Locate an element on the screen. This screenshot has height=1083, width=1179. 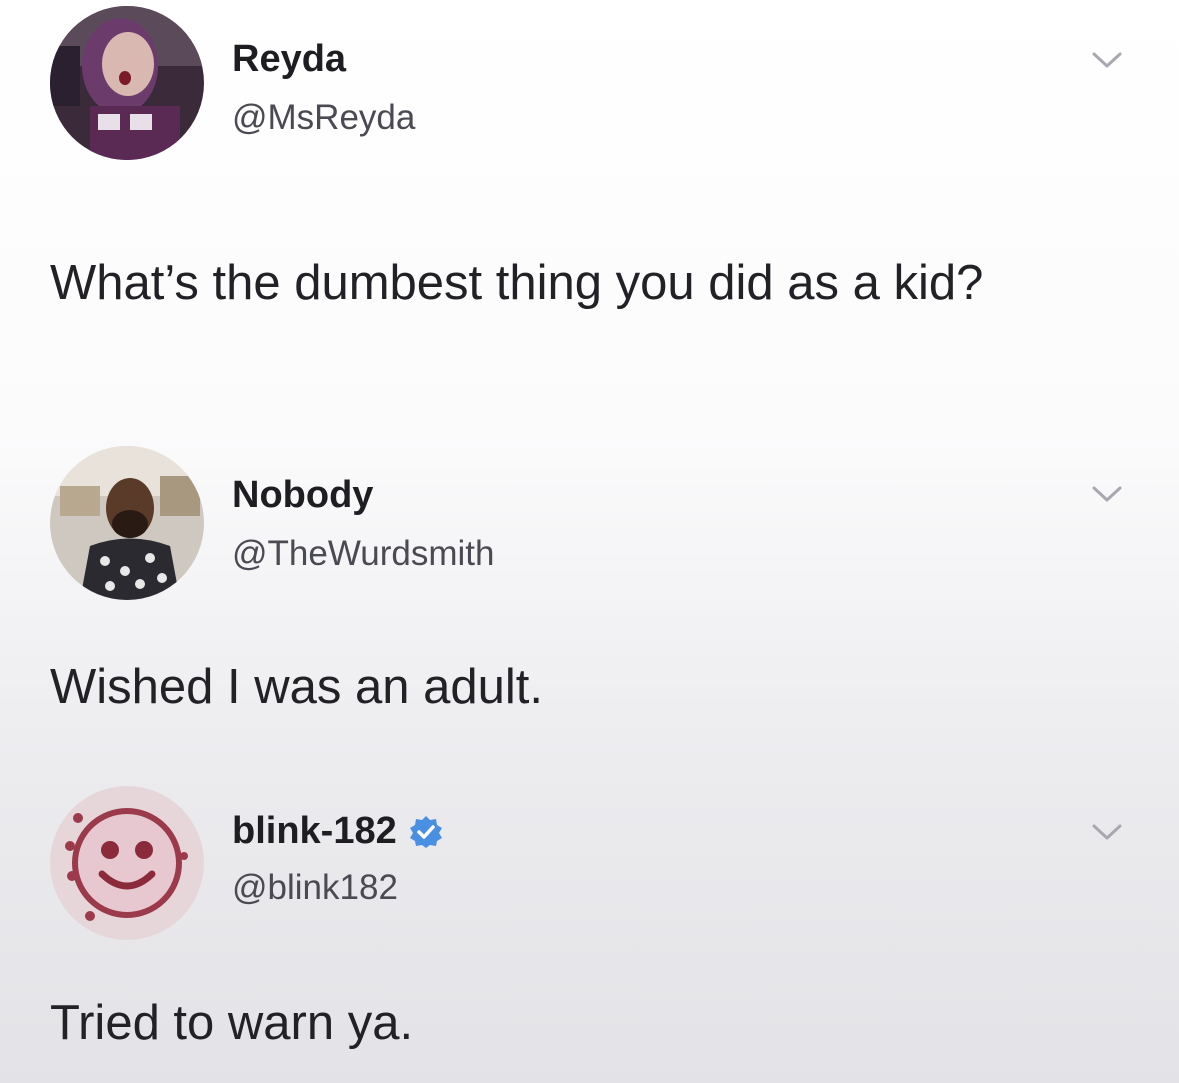
display-name: Nobody is located at coordinates (302, 495).